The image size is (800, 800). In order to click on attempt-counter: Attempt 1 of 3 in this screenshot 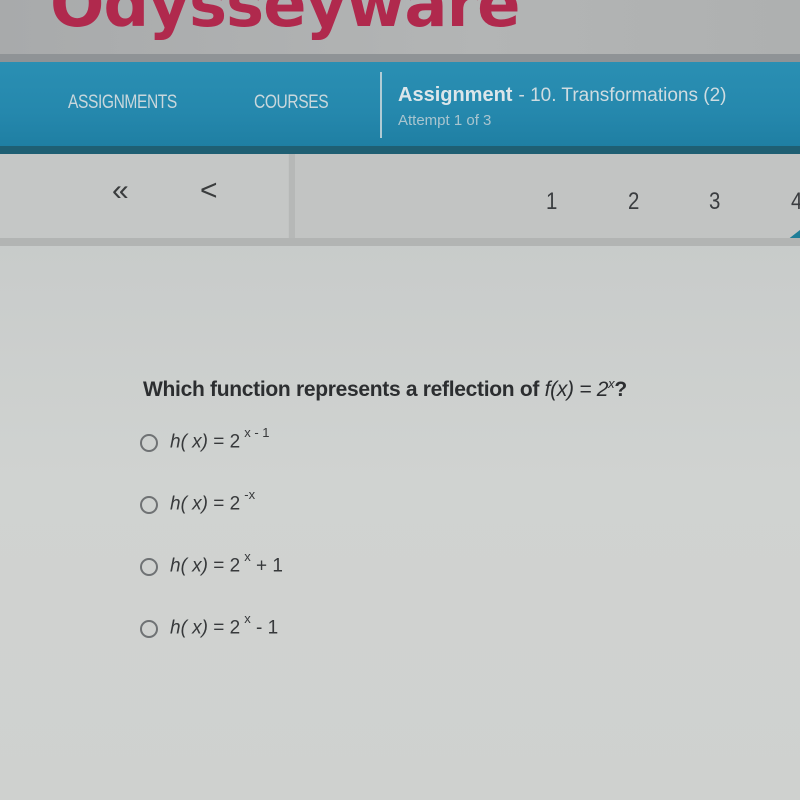, I will do `click(445, 120)`.